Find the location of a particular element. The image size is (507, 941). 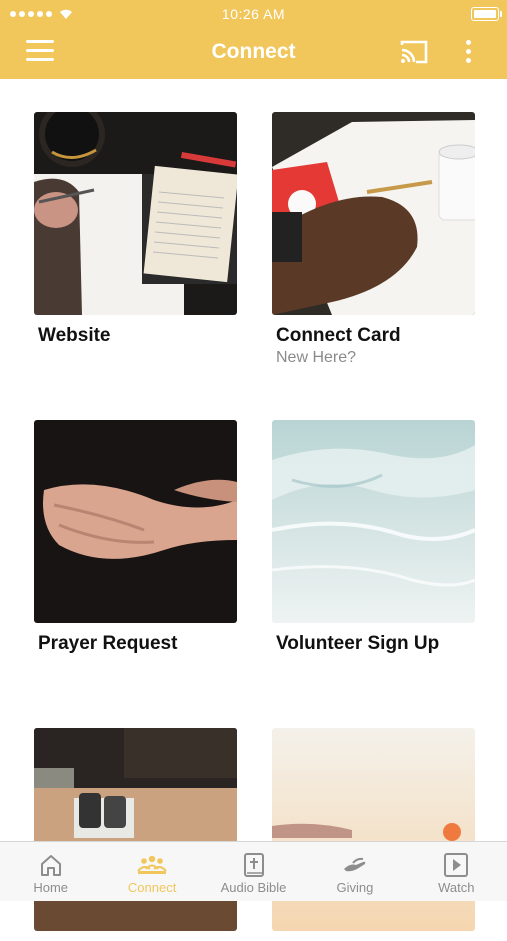

tab-giving: Giving is located at coordinates (354, 871).